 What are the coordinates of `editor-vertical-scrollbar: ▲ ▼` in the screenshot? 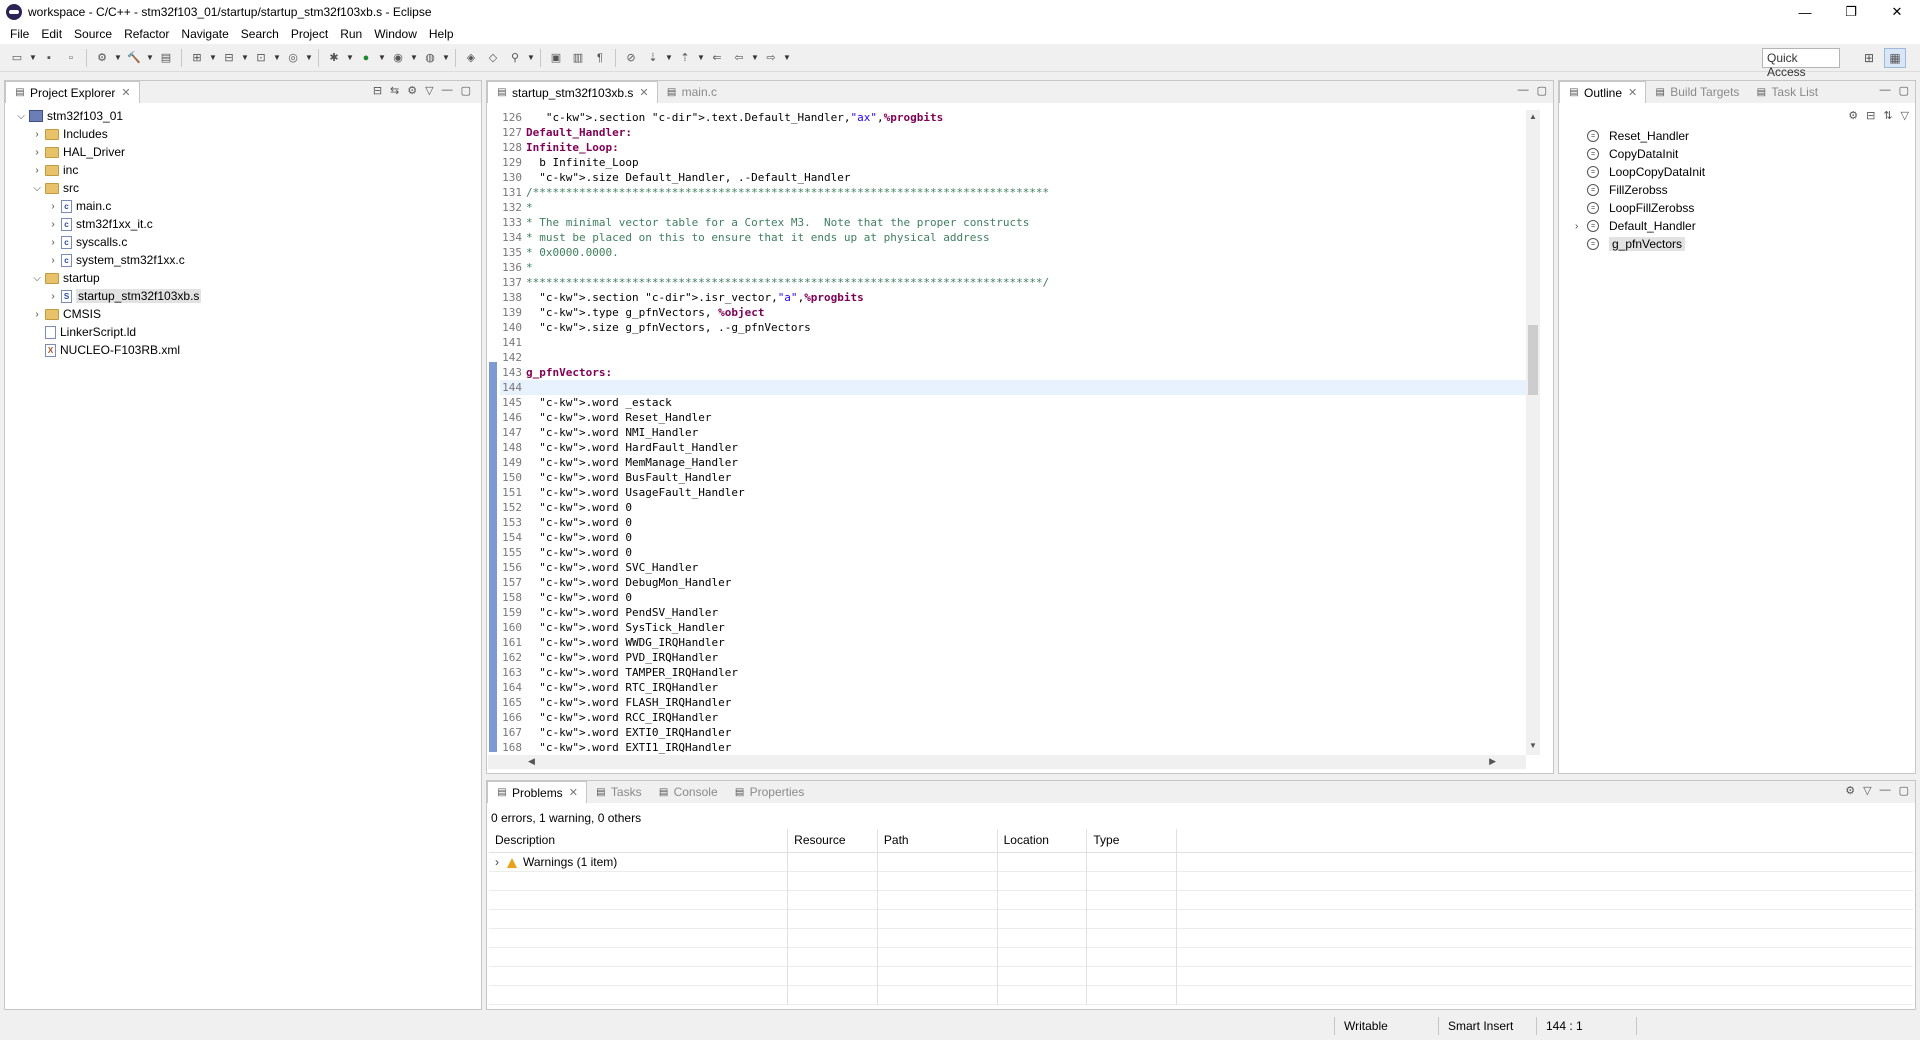 It's located at (1533, 432).